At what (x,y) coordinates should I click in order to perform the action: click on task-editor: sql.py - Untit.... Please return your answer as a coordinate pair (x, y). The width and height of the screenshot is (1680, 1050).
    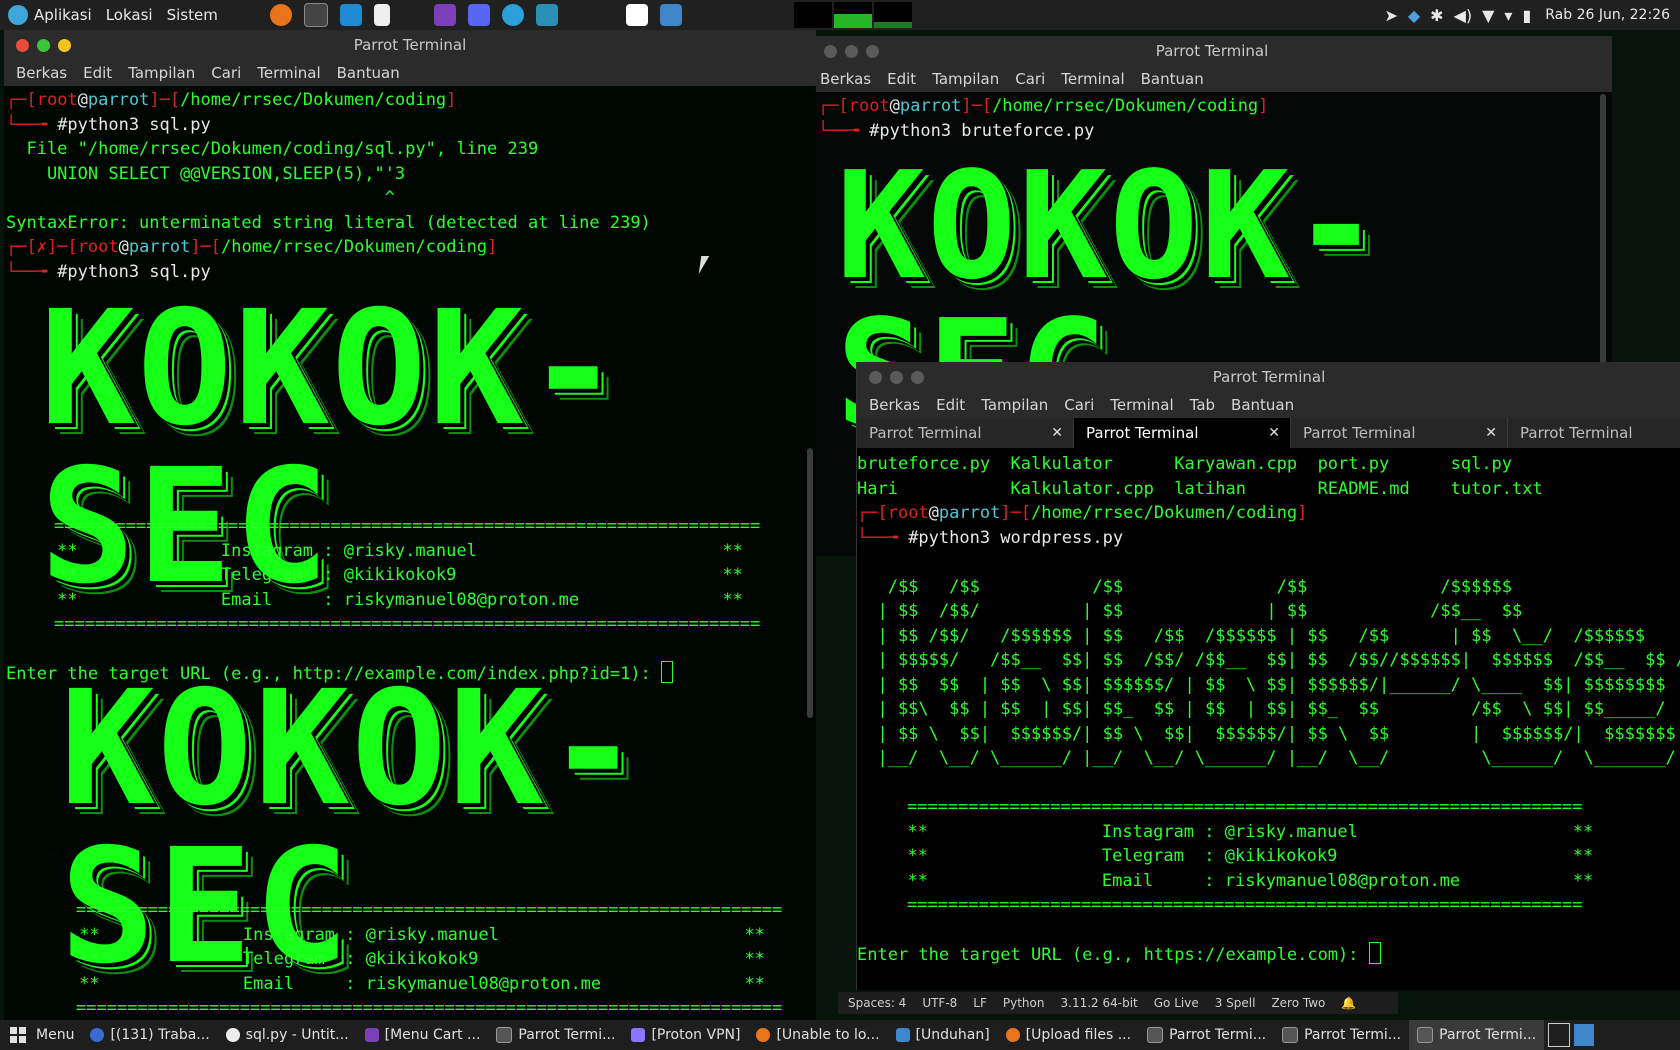
    Looking at the image, I should click on (287, 1035).